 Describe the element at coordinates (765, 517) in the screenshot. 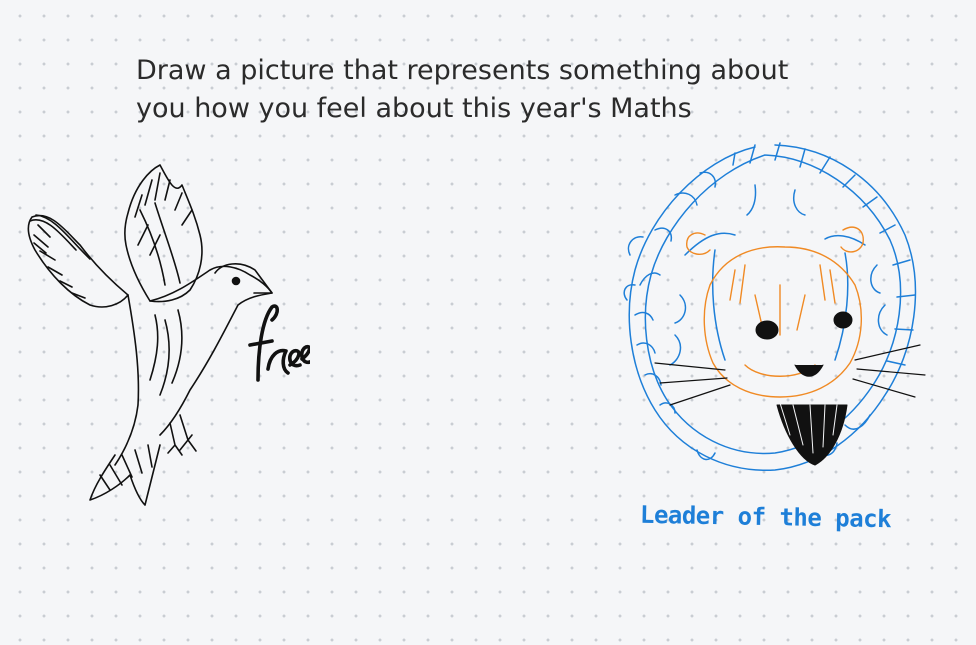

I see `lion-caption: Leader of the pack` at that location.